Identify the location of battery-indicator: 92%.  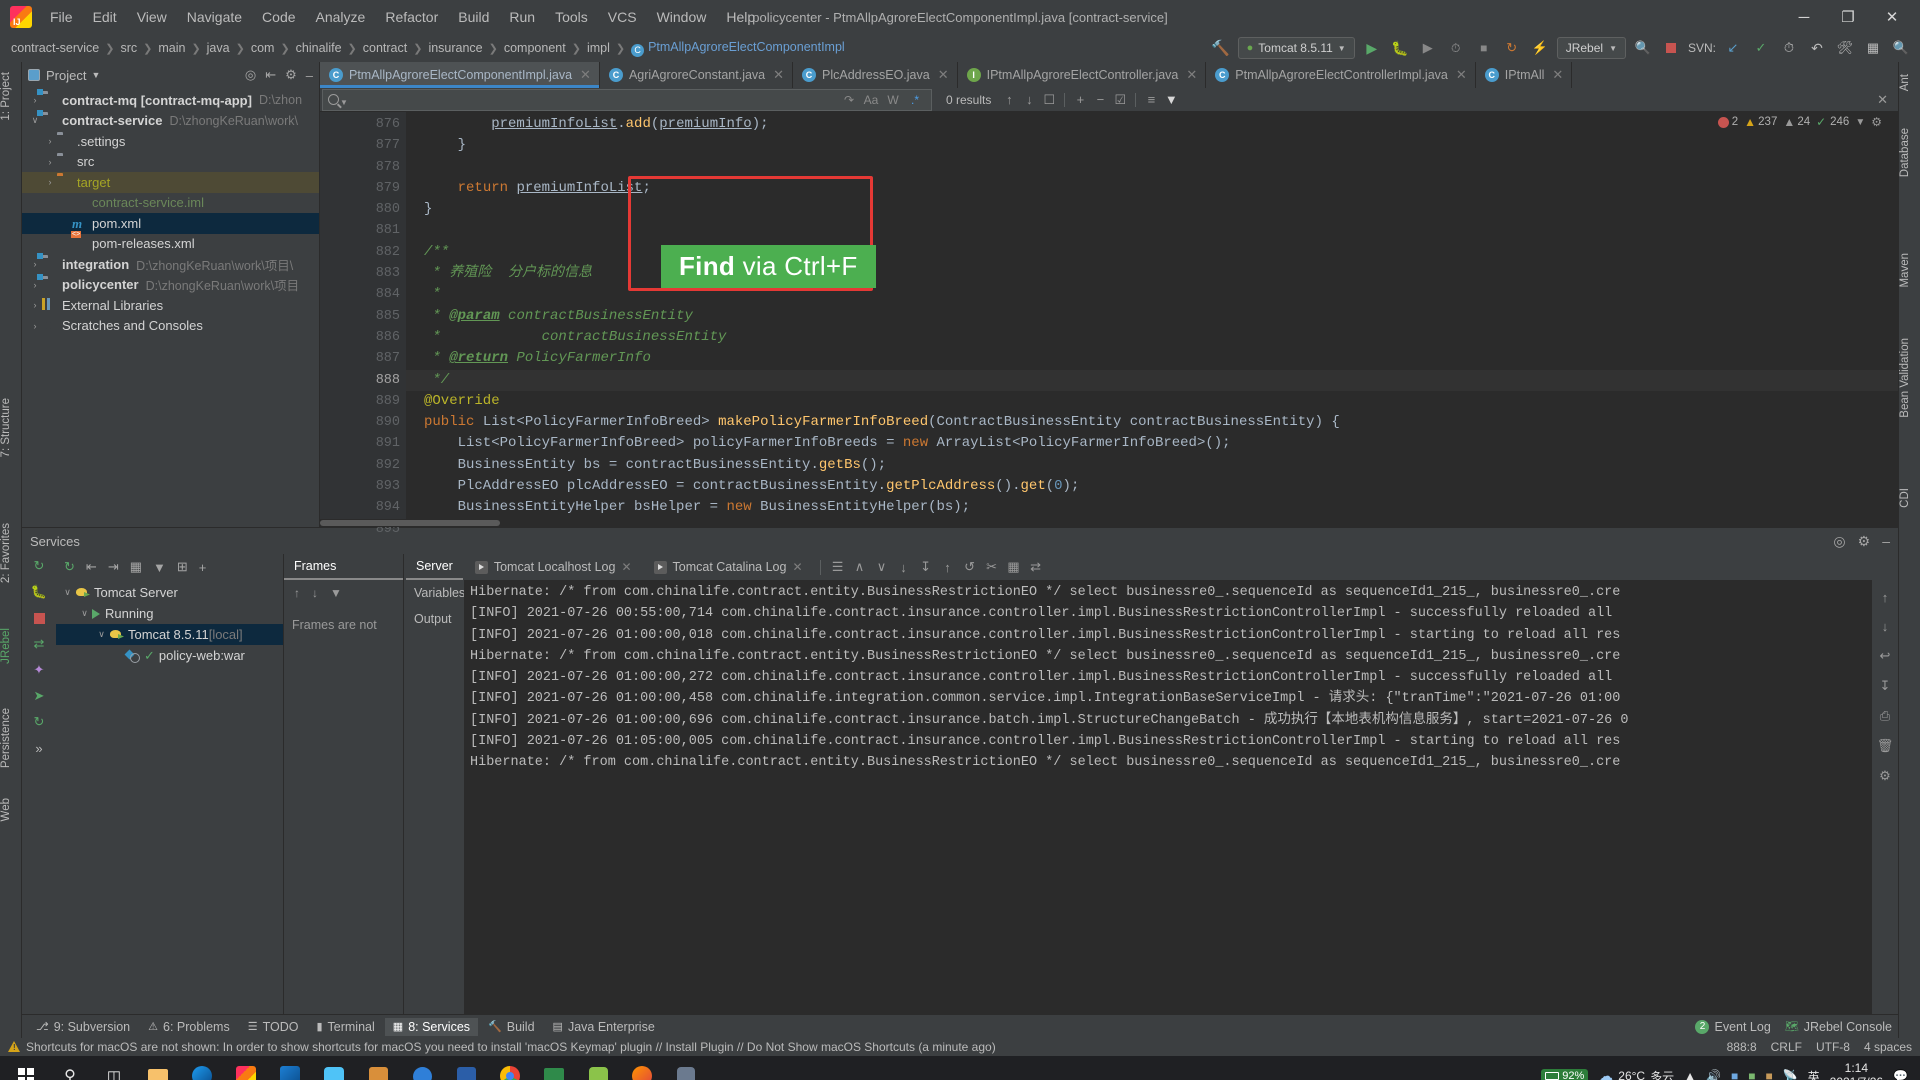
(1565, 1074).